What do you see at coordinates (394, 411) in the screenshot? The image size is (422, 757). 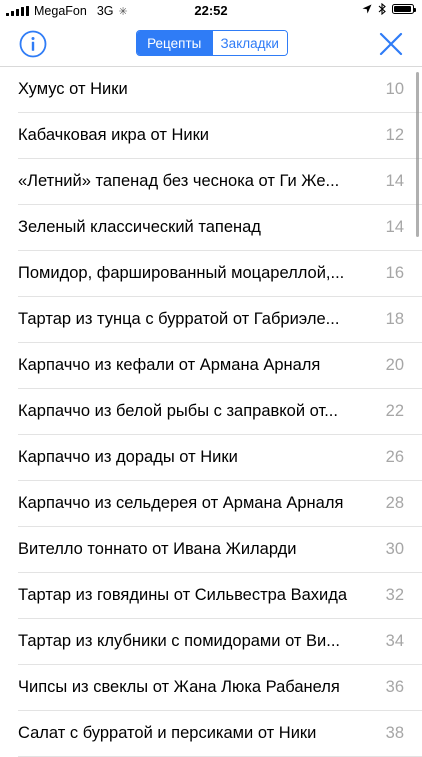 I see `recipe-page-number: 22` at bounding box center [394, 411].